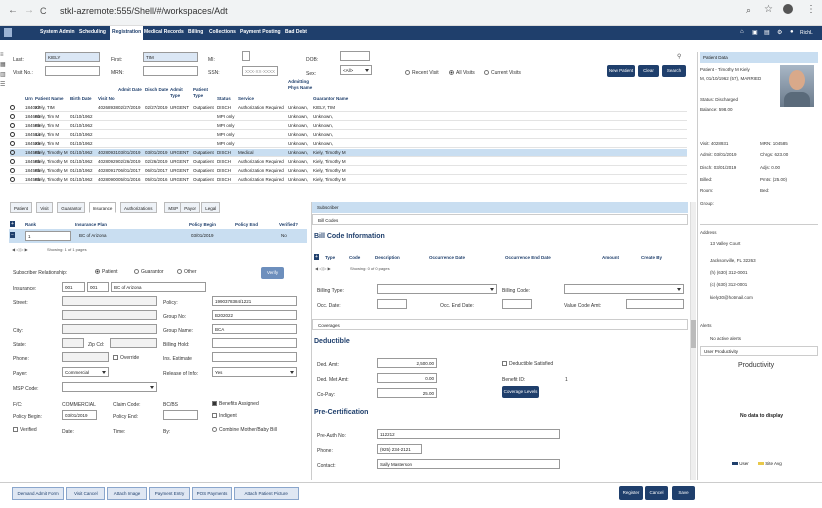 The height and width of the screenshot is (508, 822). What do you see at coordinates (806, 33) in the screenshot?
I see `user-name: RichL` at bounding box center [806, 33].